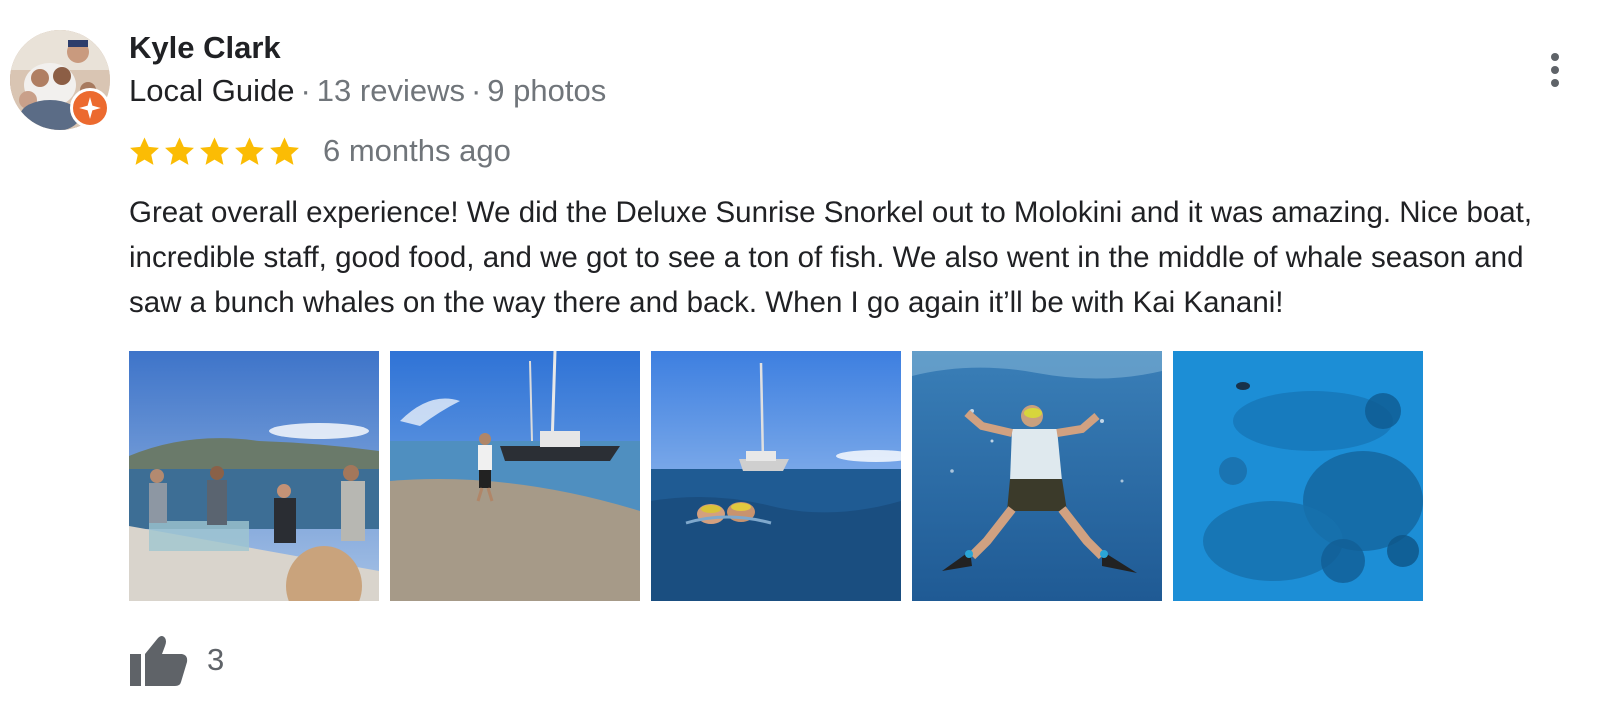  Describe the element at coordinates (1298, 476) in the screenshot. I see `review-photo-coral-reef` at that location.